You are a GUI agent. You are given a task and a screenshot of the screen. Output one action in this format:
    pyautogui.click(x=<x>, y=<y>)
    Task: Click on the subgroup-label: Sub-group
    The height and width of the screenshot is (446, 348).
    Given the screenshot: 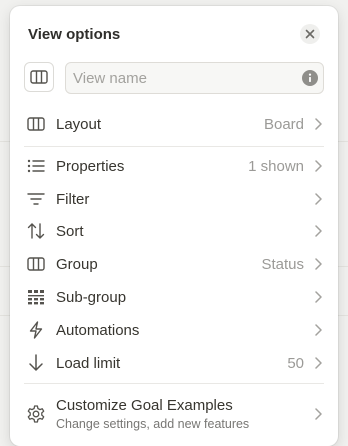 What is the action you would take?
    pyautogui.click(x=91, y=297)
    